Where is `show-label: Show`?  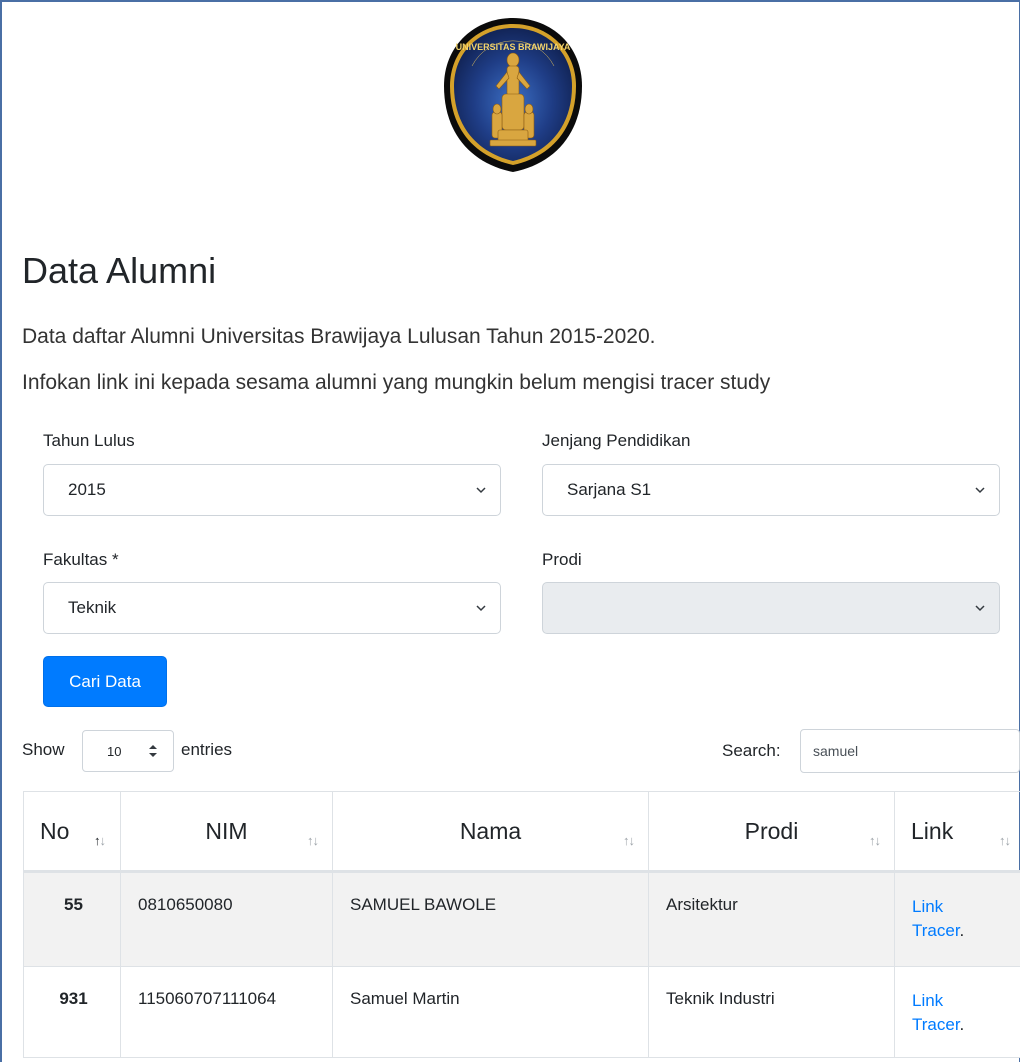
show-label: Show is located at coordinates (43, 749).